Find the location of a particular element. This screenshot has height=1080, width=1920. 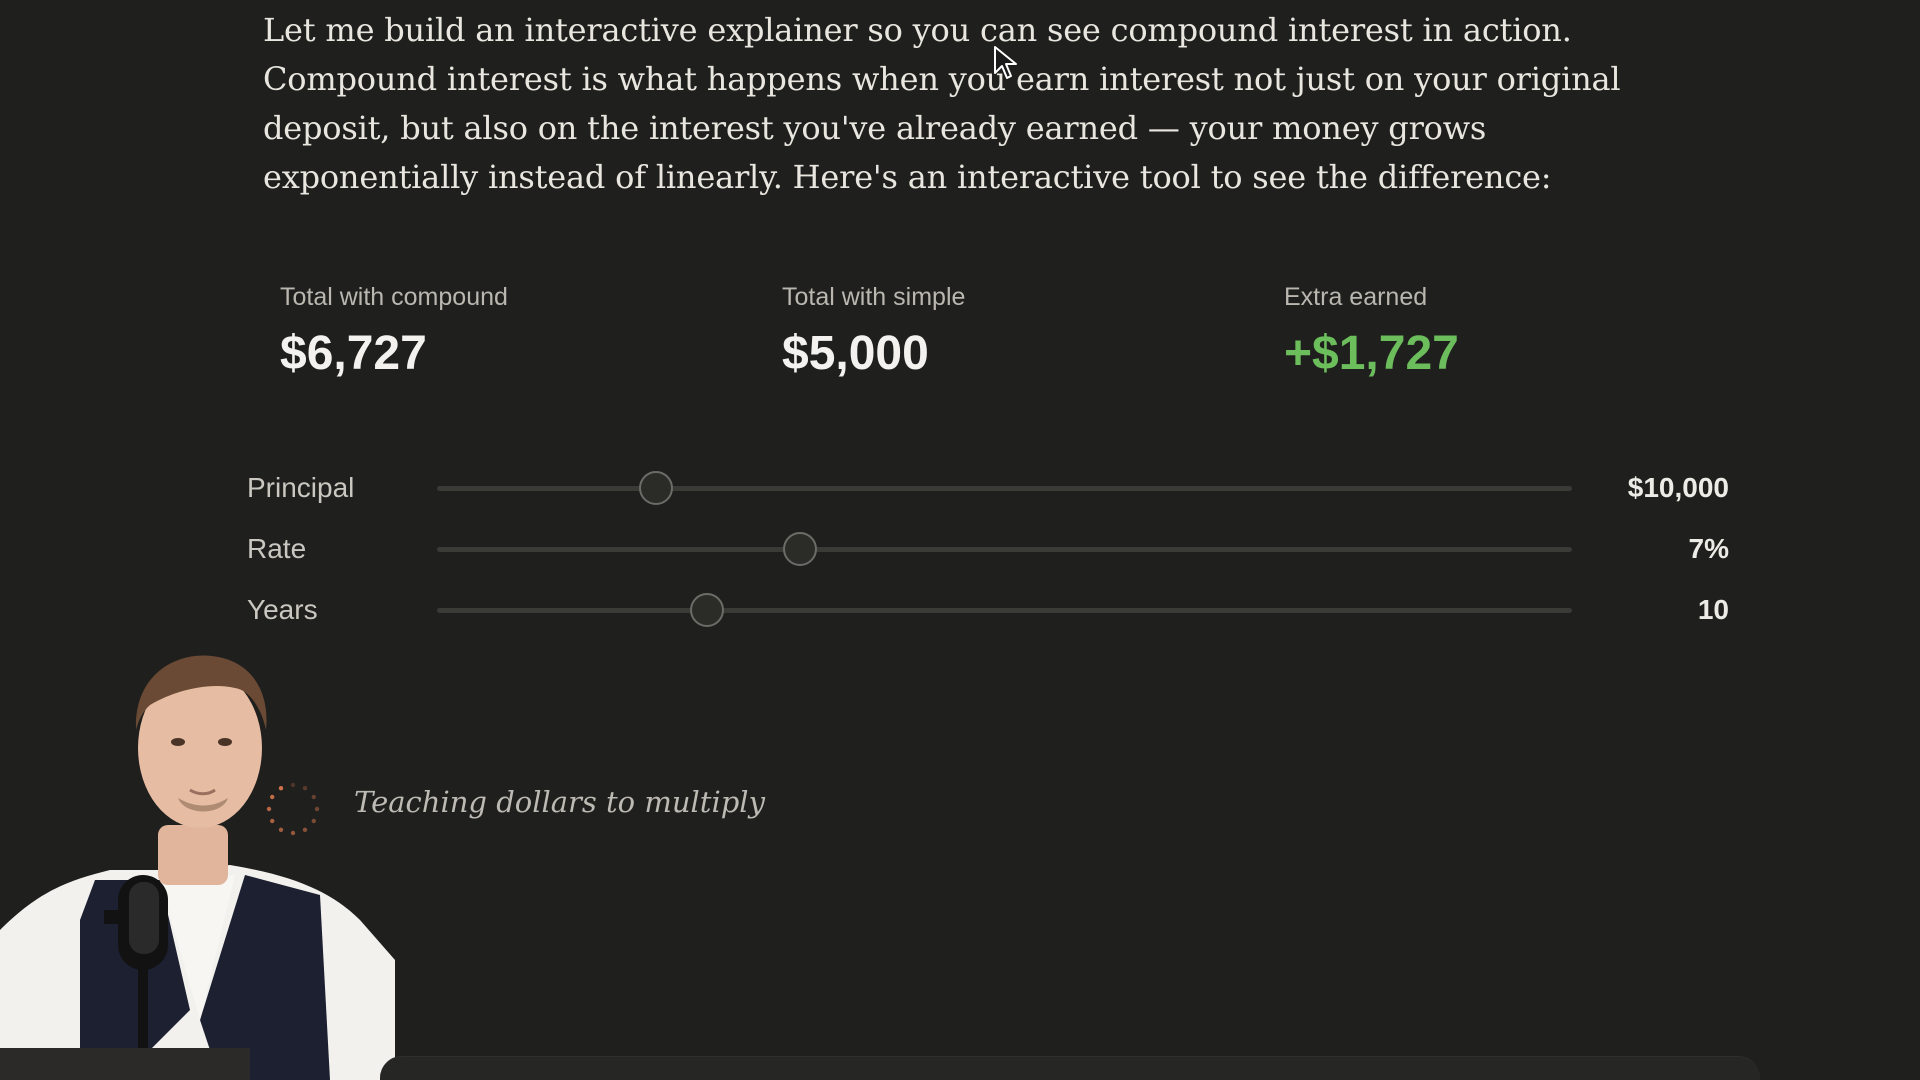

principal-slider is located at coordinates (1004, 488).